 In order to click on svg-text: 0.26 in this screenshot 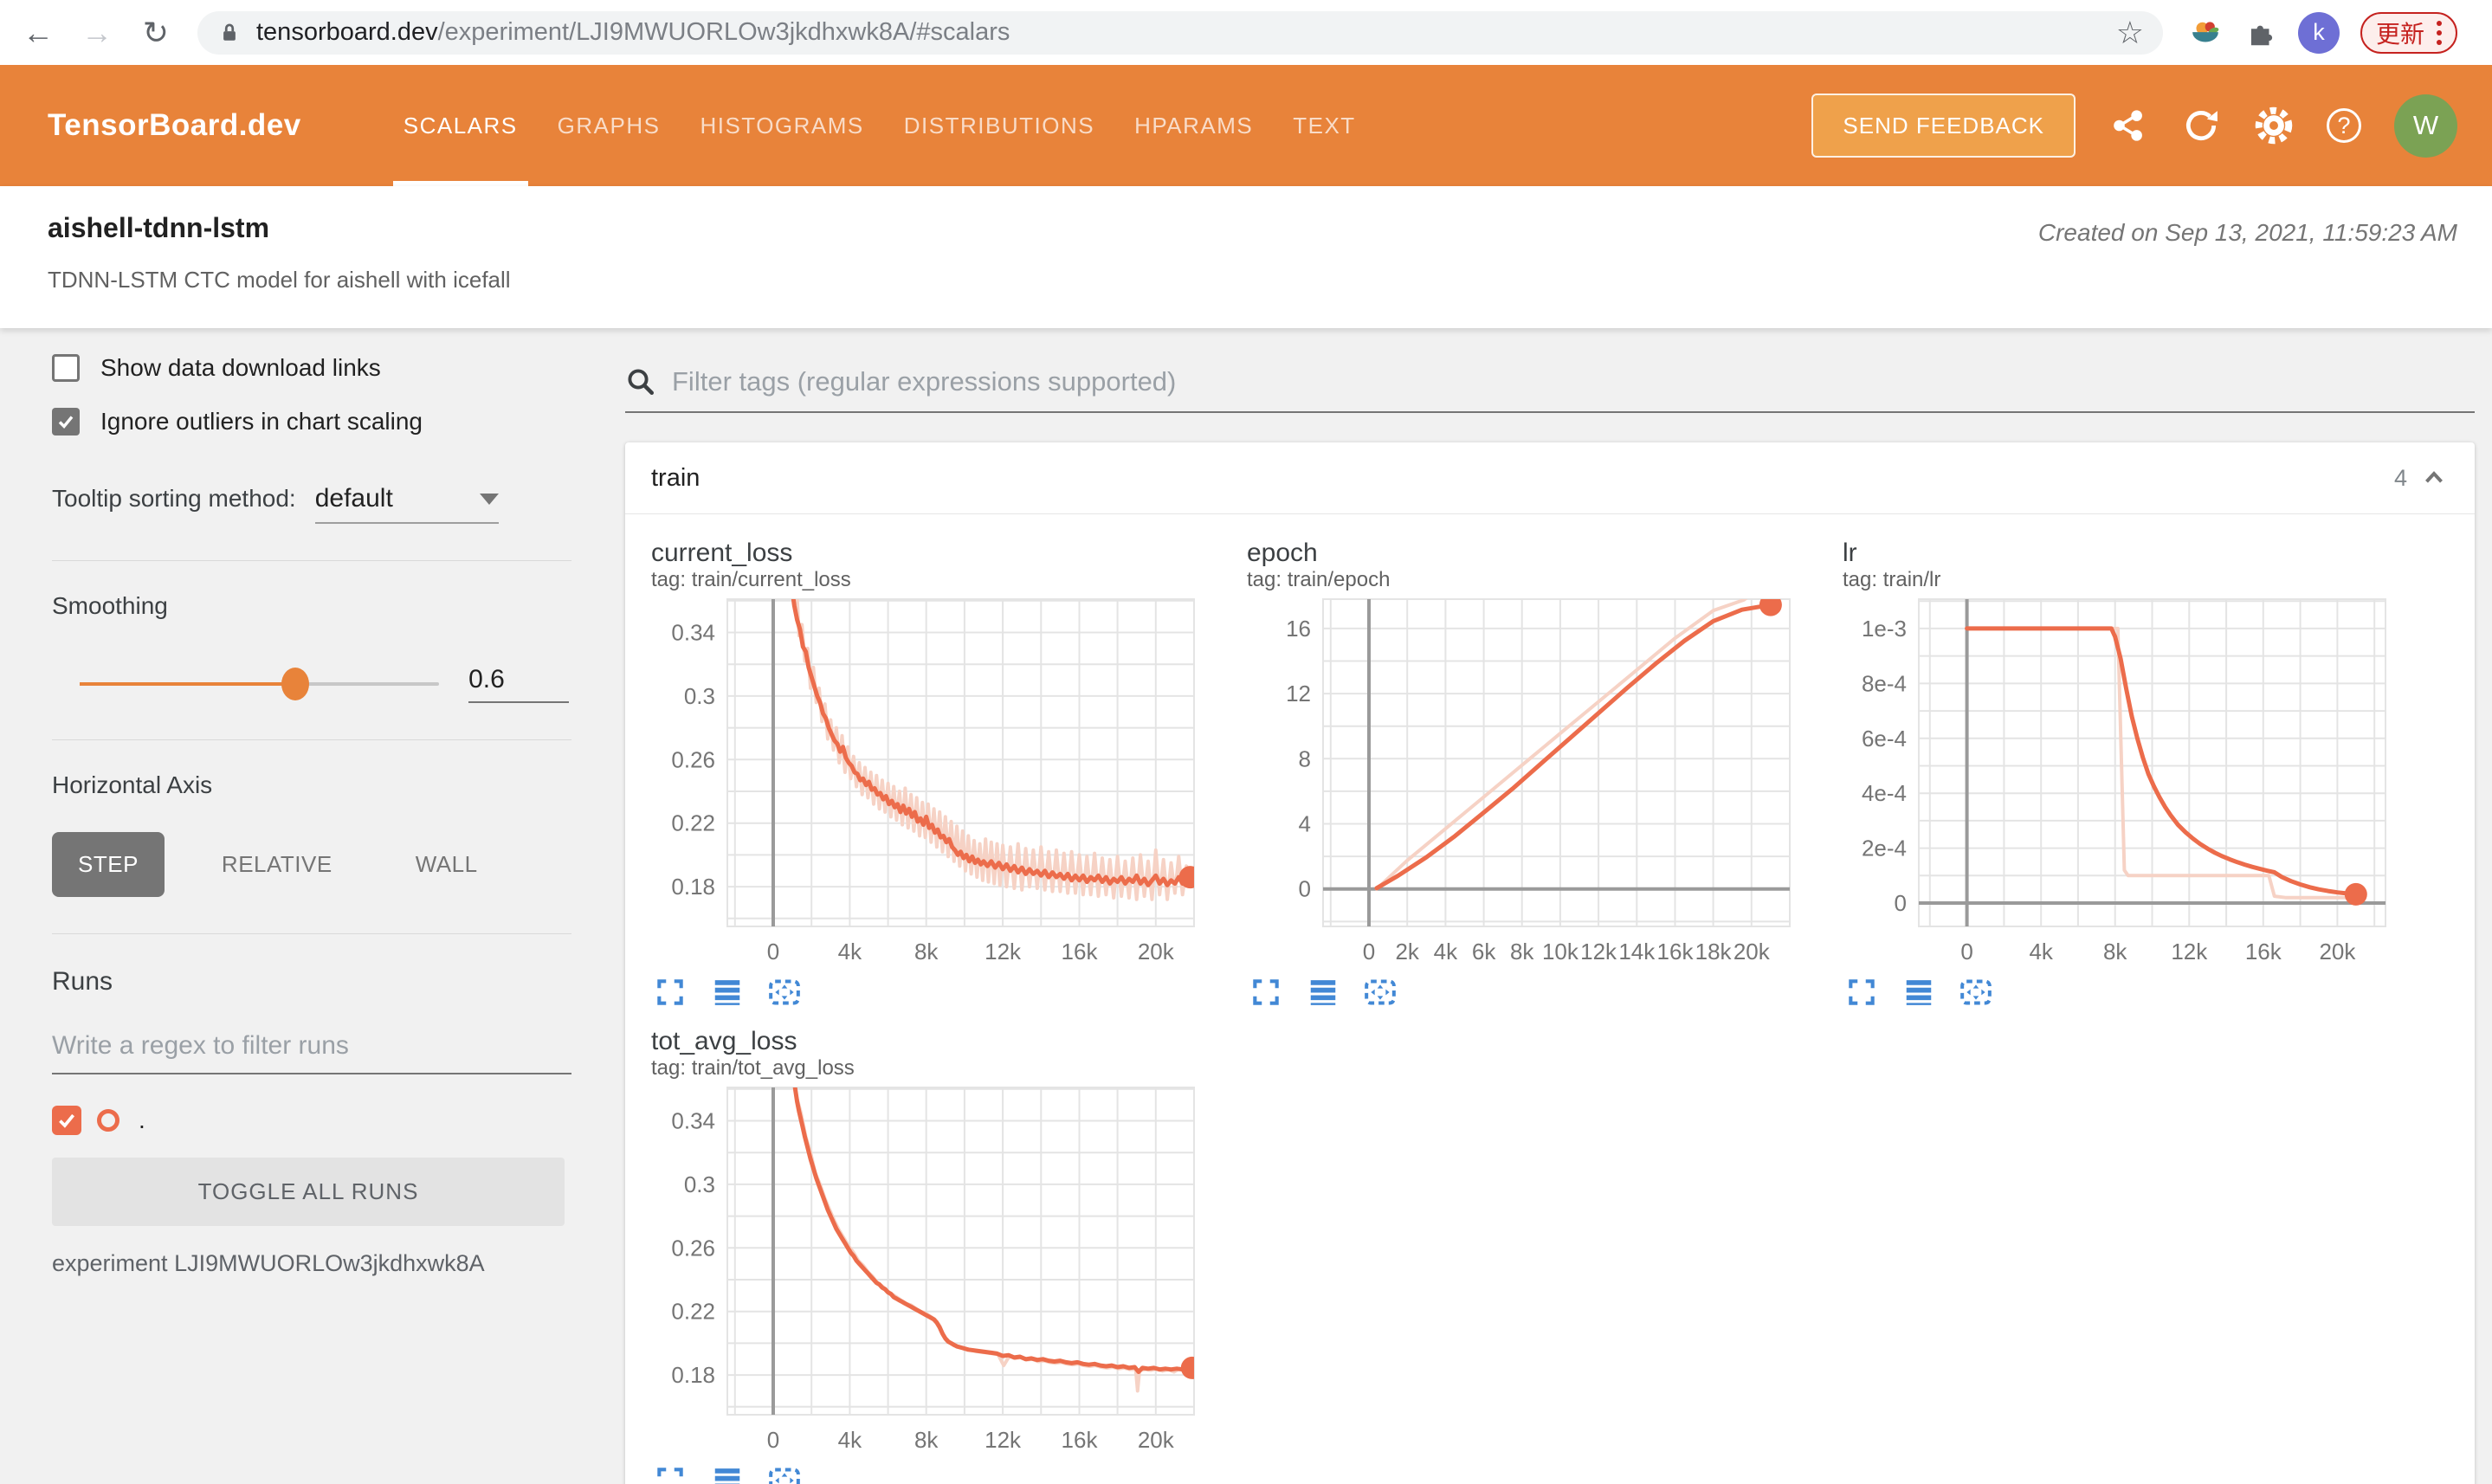, I will do `click(693, 1248)`.